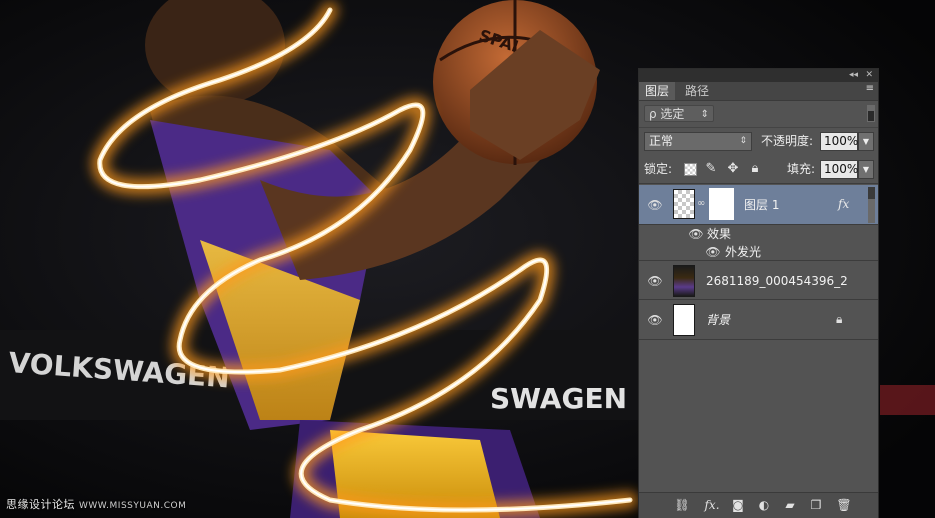 This screenshot has width=935, height=518. I want to click on layer-name: 2681189_000454396_2, so click(777, 281).